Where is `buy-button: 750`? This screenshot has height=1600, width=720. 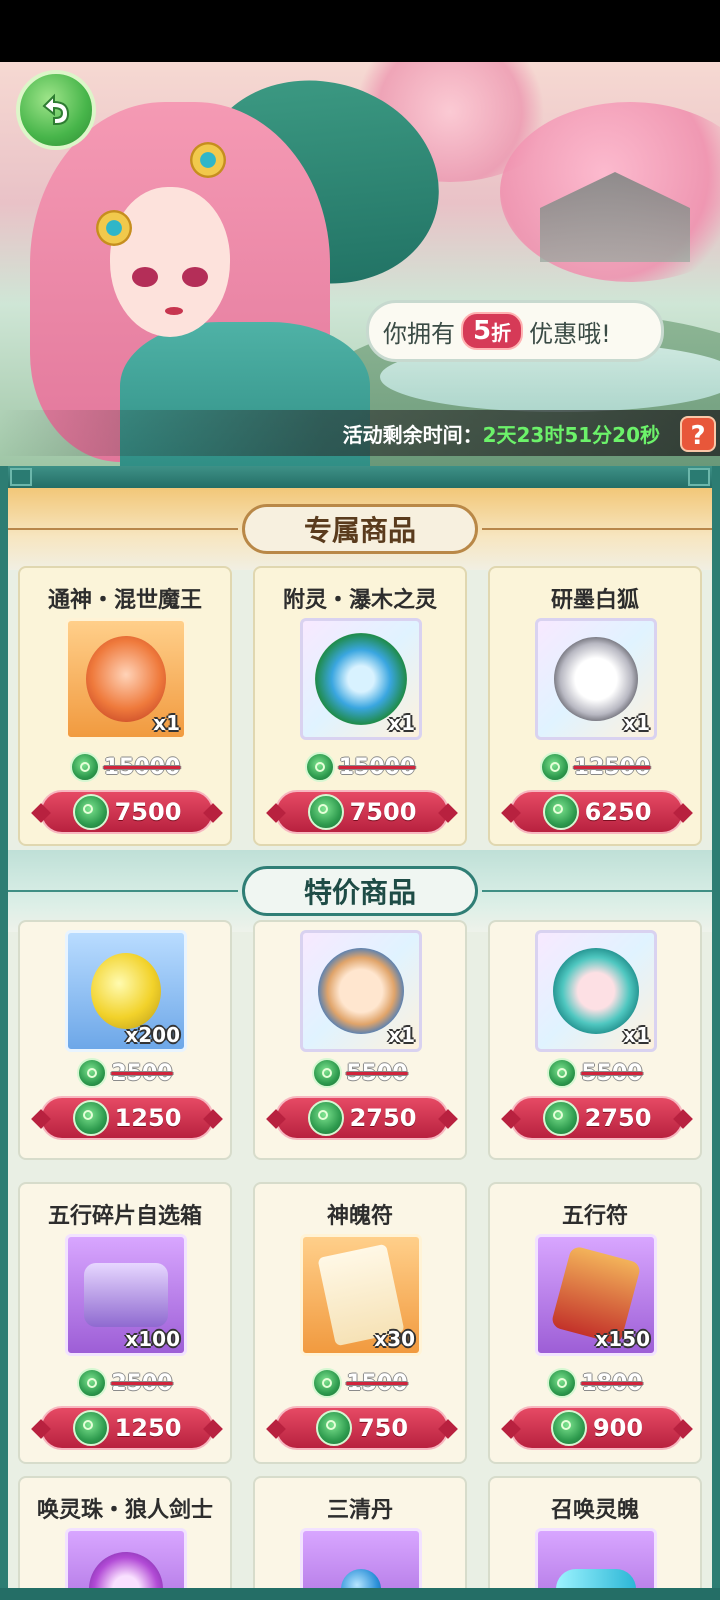
buy-button: 750 is located at coordinates (362, 1428).